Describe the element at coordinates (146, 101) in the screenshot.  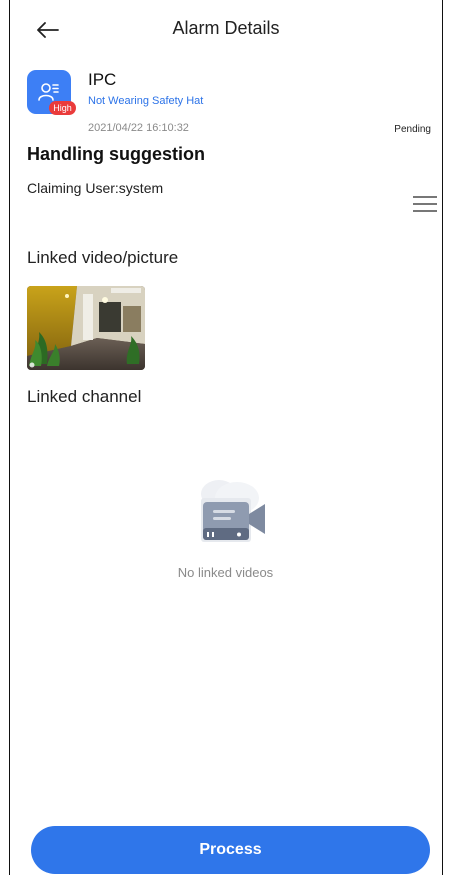
I see `alarm-type: Not Wearing Safety Hat` at that location.